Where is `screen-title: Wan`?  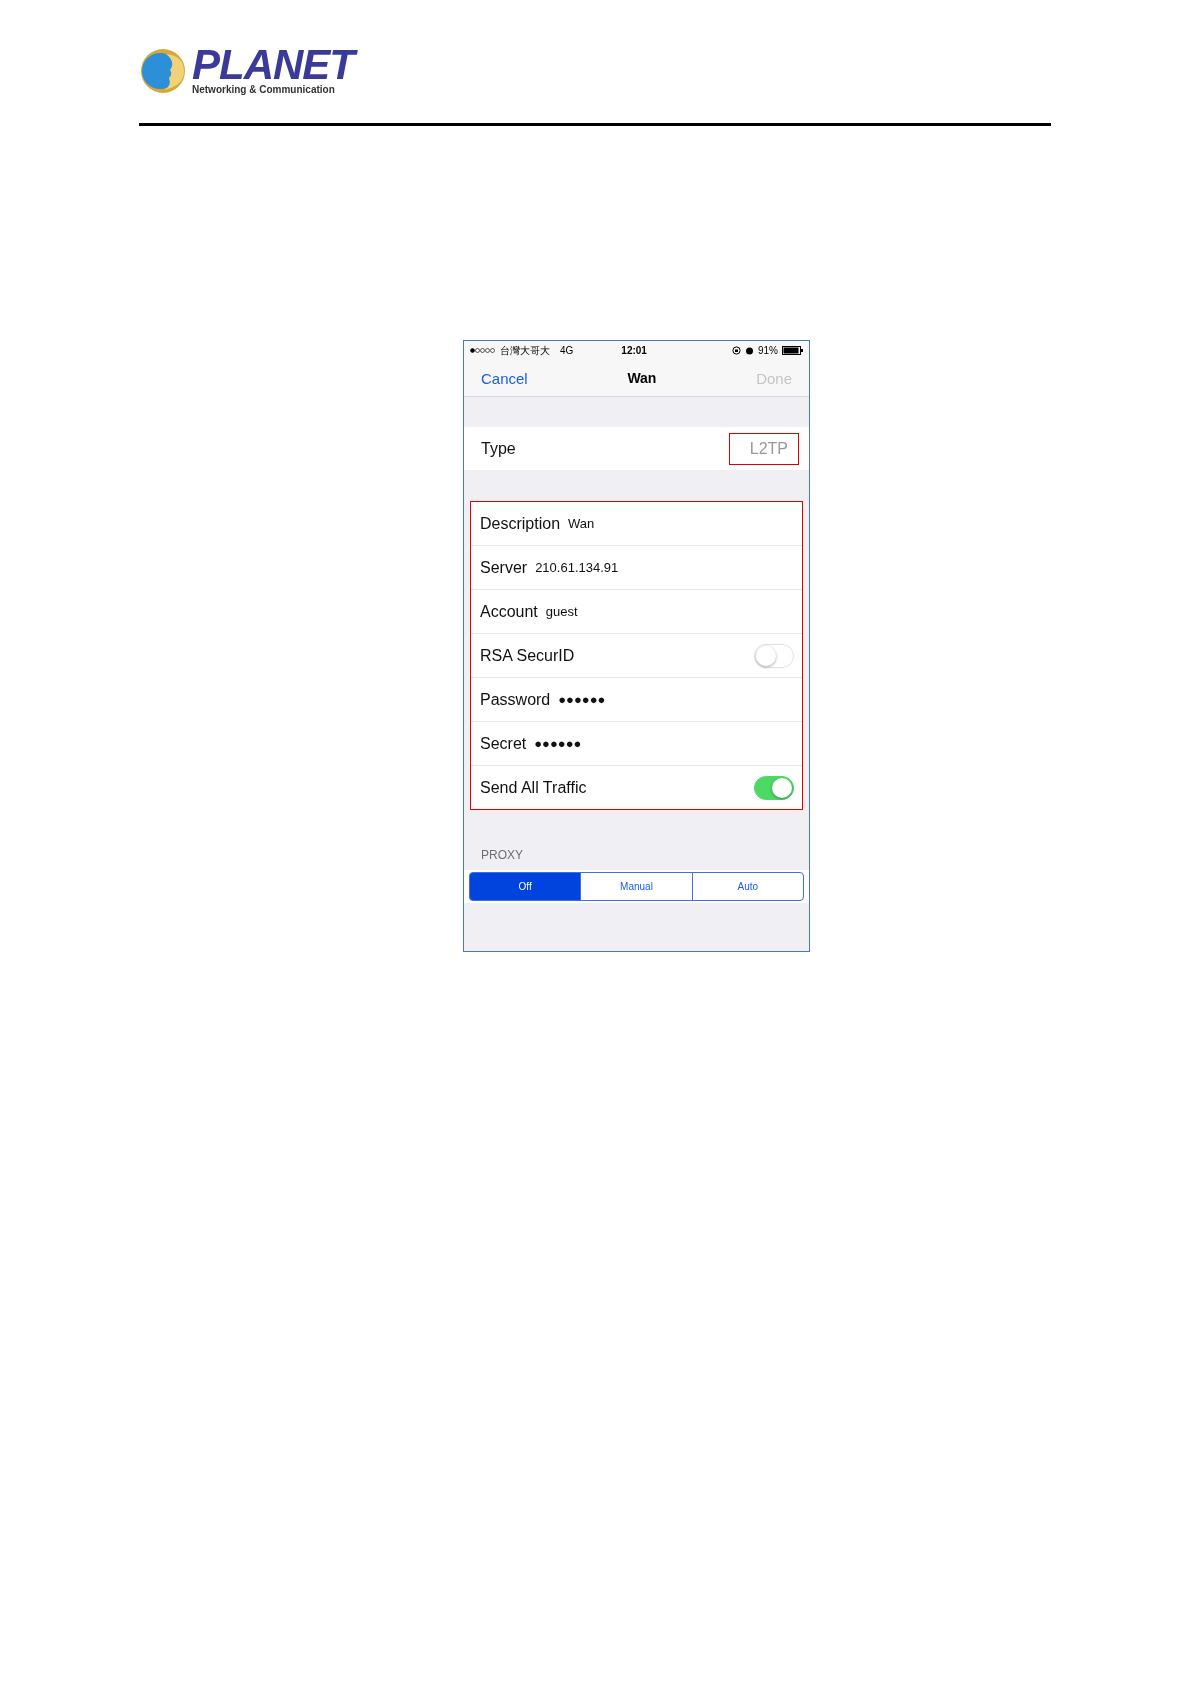
screen-title: Wan is located at coordinates (642, 378).